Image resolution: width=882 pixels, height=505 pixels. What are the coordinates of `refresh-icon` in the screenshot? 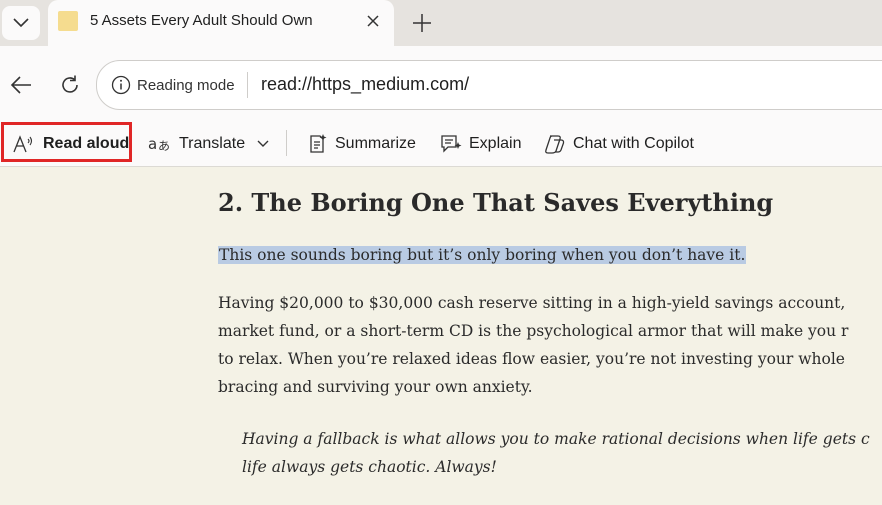 It's located at (70, 84).